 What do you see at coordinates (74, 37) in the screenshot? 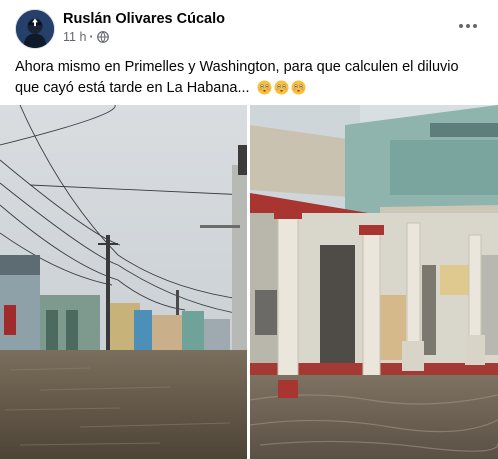
I see `post-timestamp: 11 h` at bounding box center [74, 37].